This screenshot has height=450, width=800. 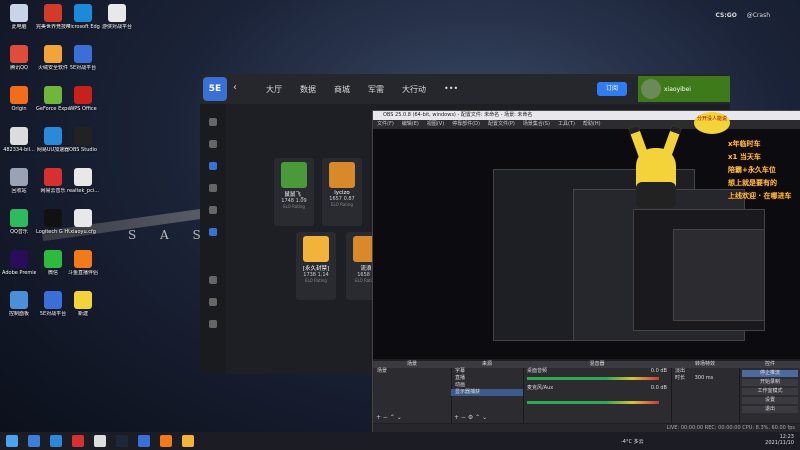 What do you see at coordinates (487, 392) in the screenshot?
I see `source-item: 显示器捕获` at bounding box center [487, 392].